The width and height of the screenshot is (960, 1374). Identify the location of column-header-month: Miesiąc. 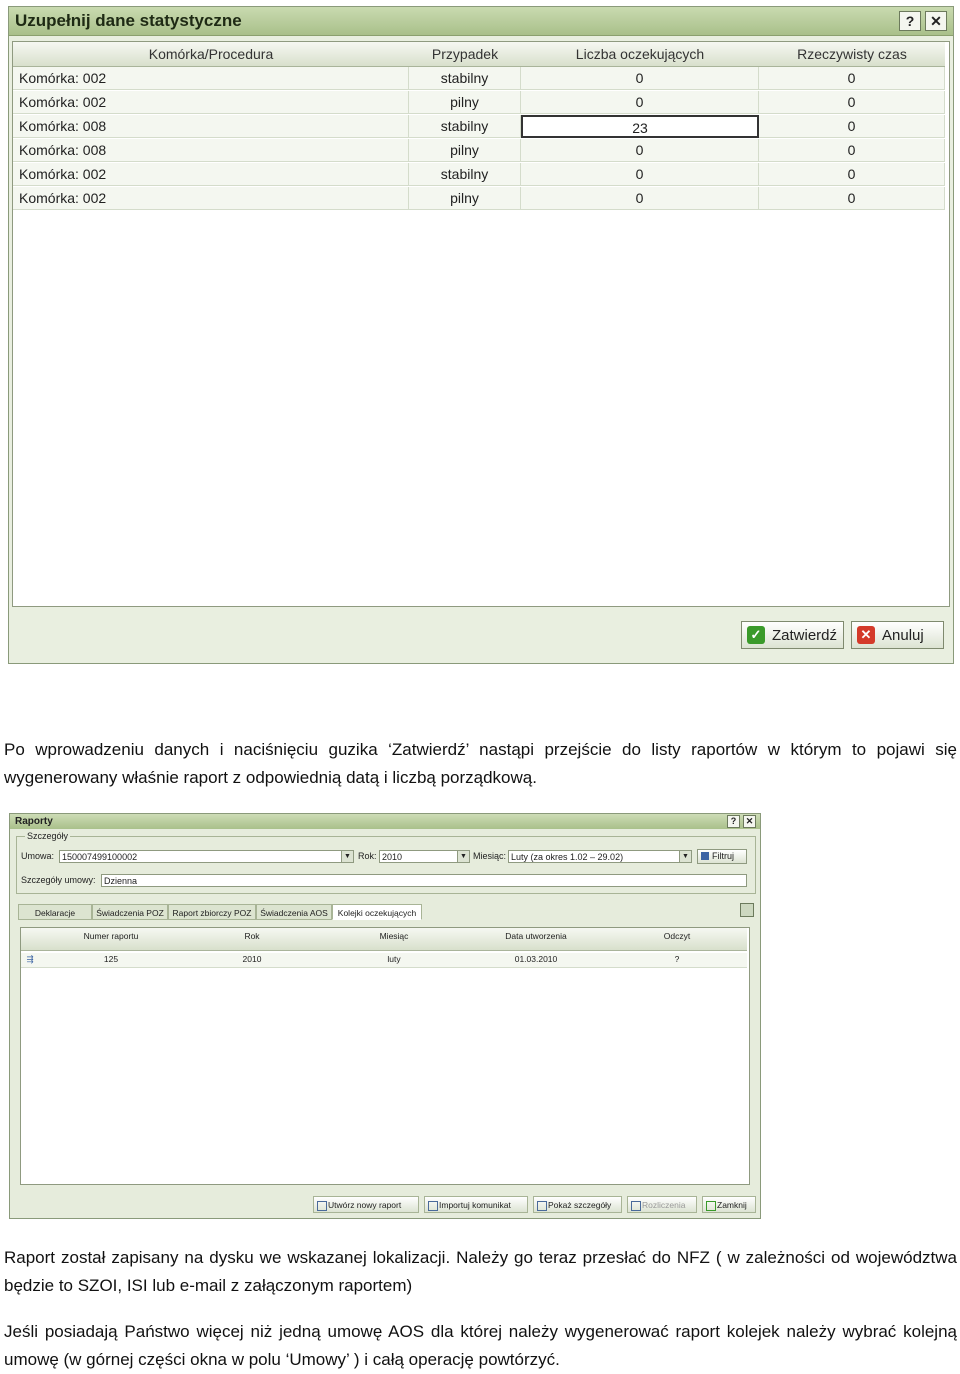
(394, 936).